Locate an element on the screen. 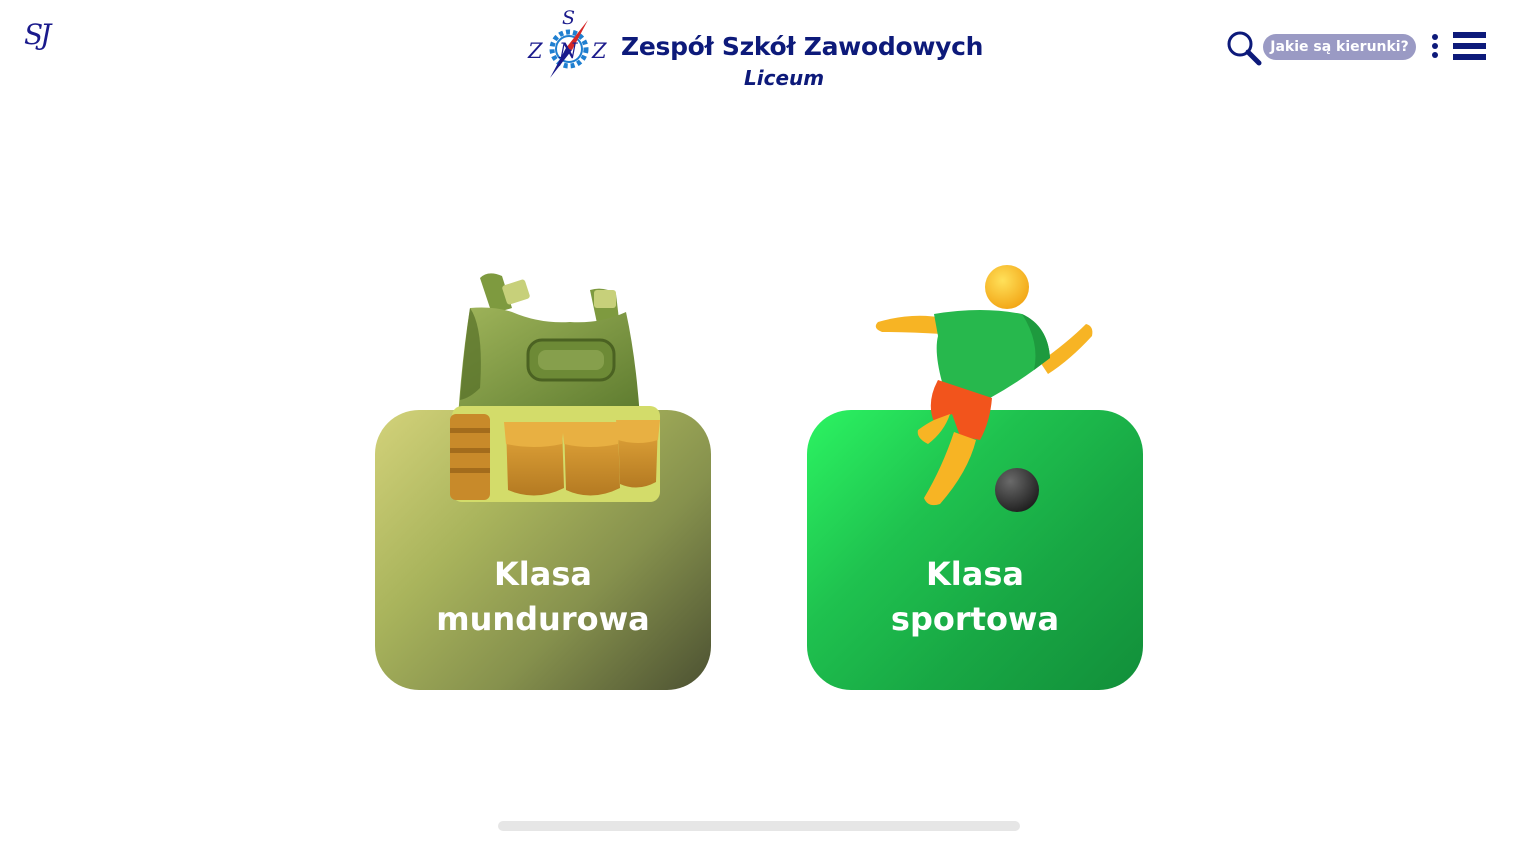 The width and height of the screenshot is (1518, 852). tactical-vest-icon is located at coordinates (555, 387).